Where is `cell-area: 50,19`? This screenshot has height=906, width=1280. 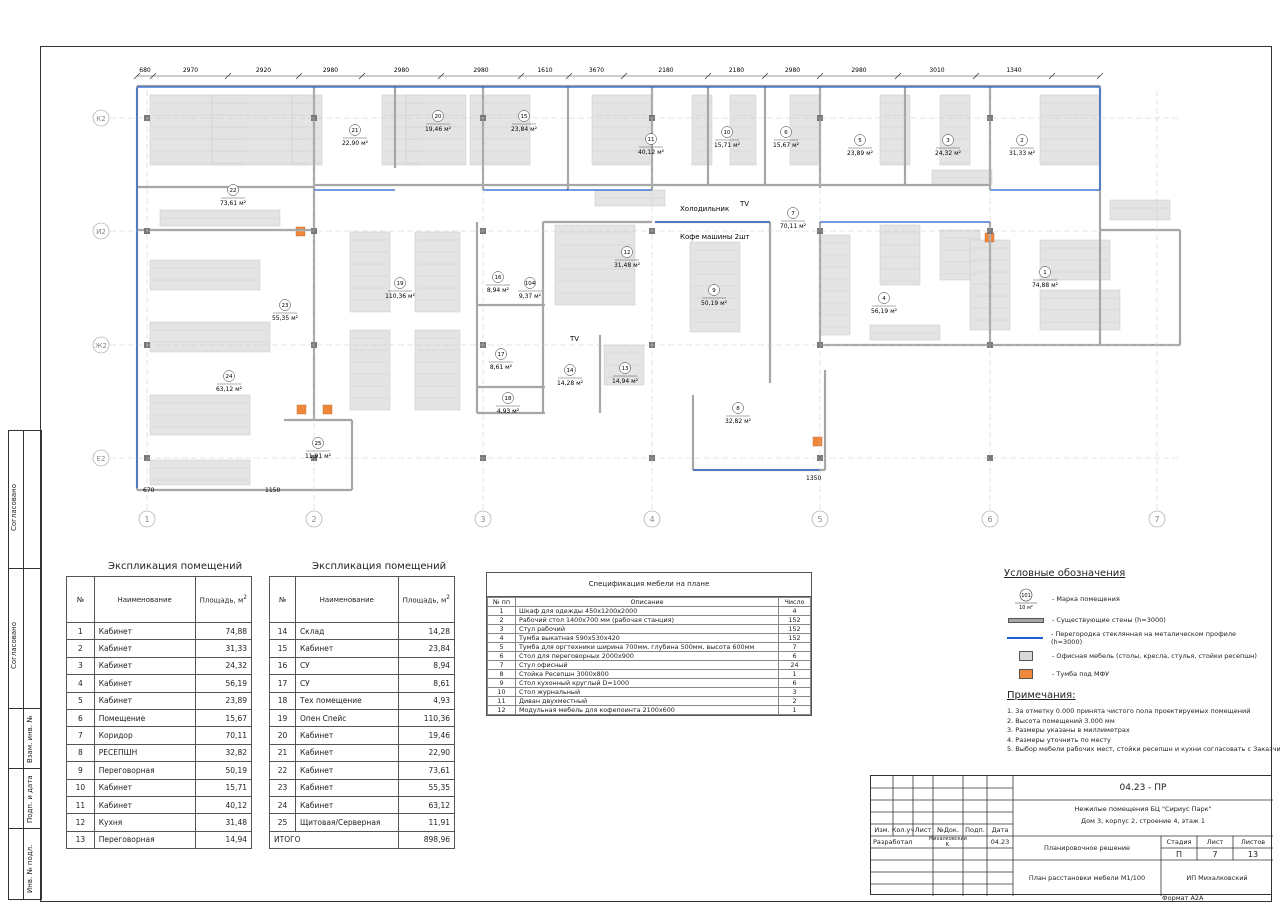
cell-area: 50,19 is located at coordinates (223, 770).